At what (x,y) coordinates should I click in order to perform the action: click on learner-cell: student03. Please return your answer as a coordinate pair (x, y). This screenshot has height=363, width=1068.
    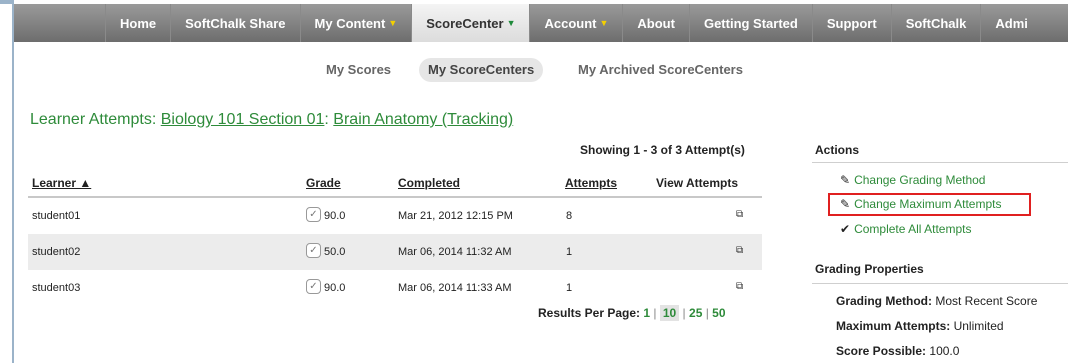
    Looking at the image, I should click on (56, 288).